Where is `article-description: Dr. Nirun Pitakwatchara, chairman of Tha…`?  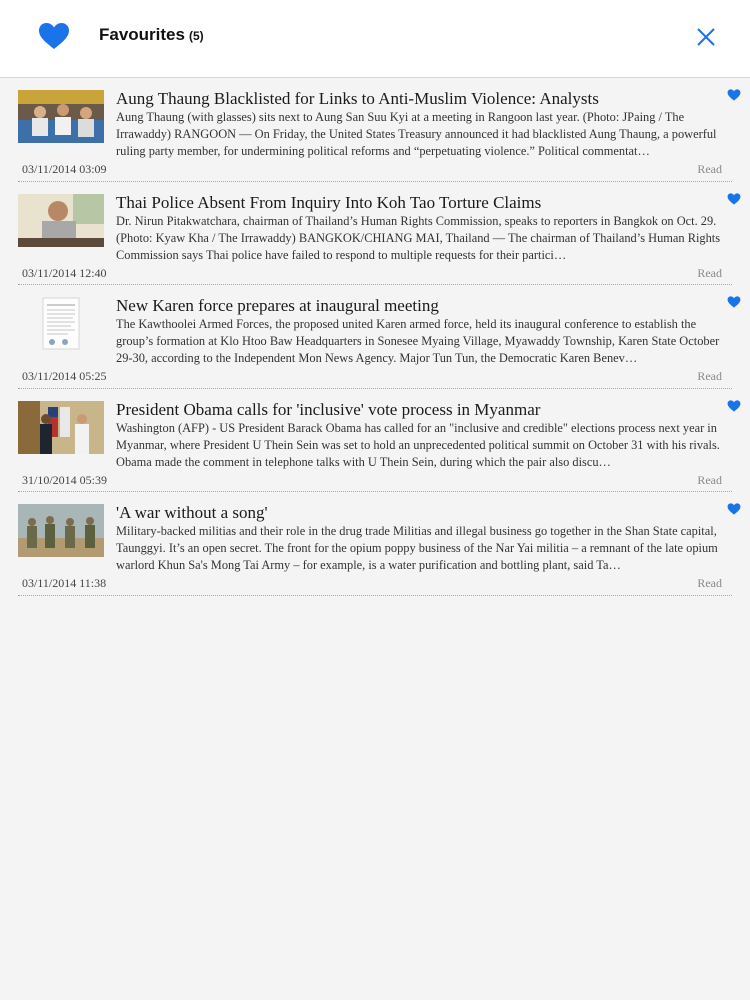
article-description: Dr. Nirun Pitakwatchara, chairman of Tha… is located at coordinates (418, 237).